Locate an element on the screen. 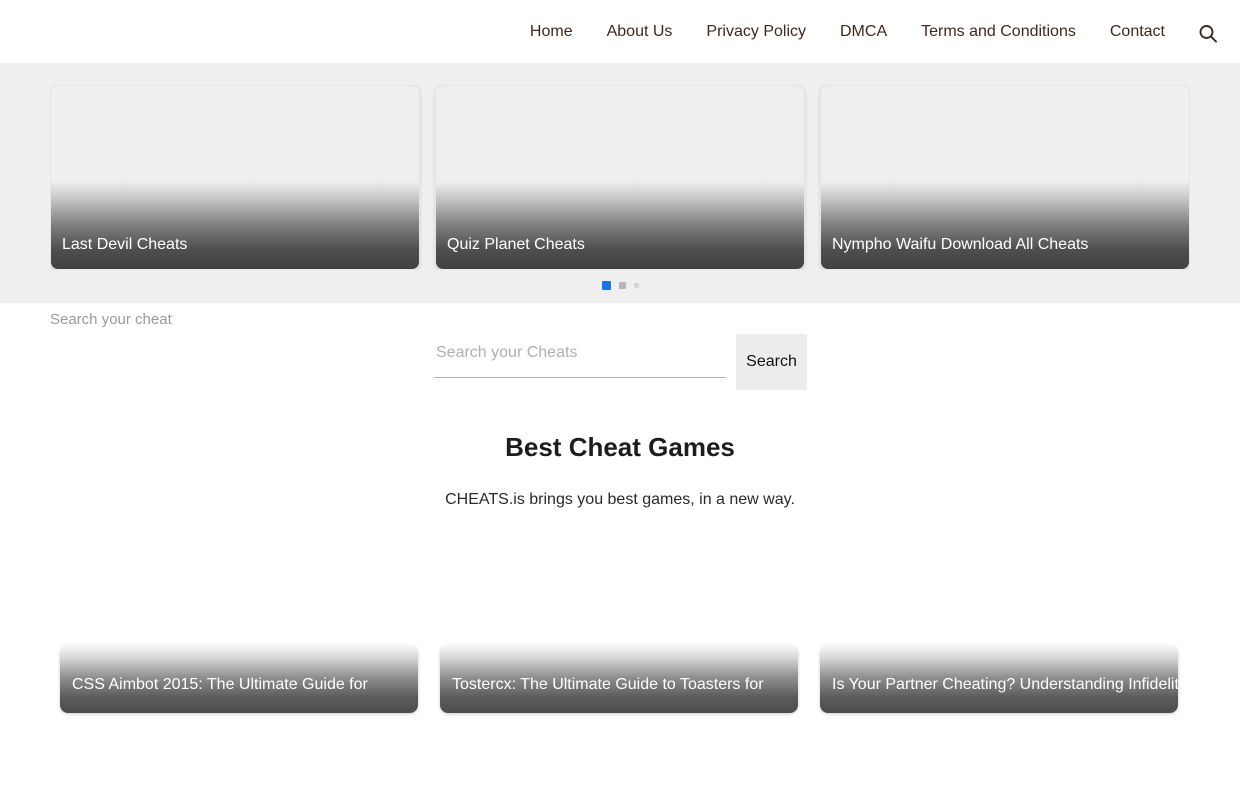  game-card: CSS Aimbot 2015: The Ultimate Guide for is located at coordinates (239, 679).